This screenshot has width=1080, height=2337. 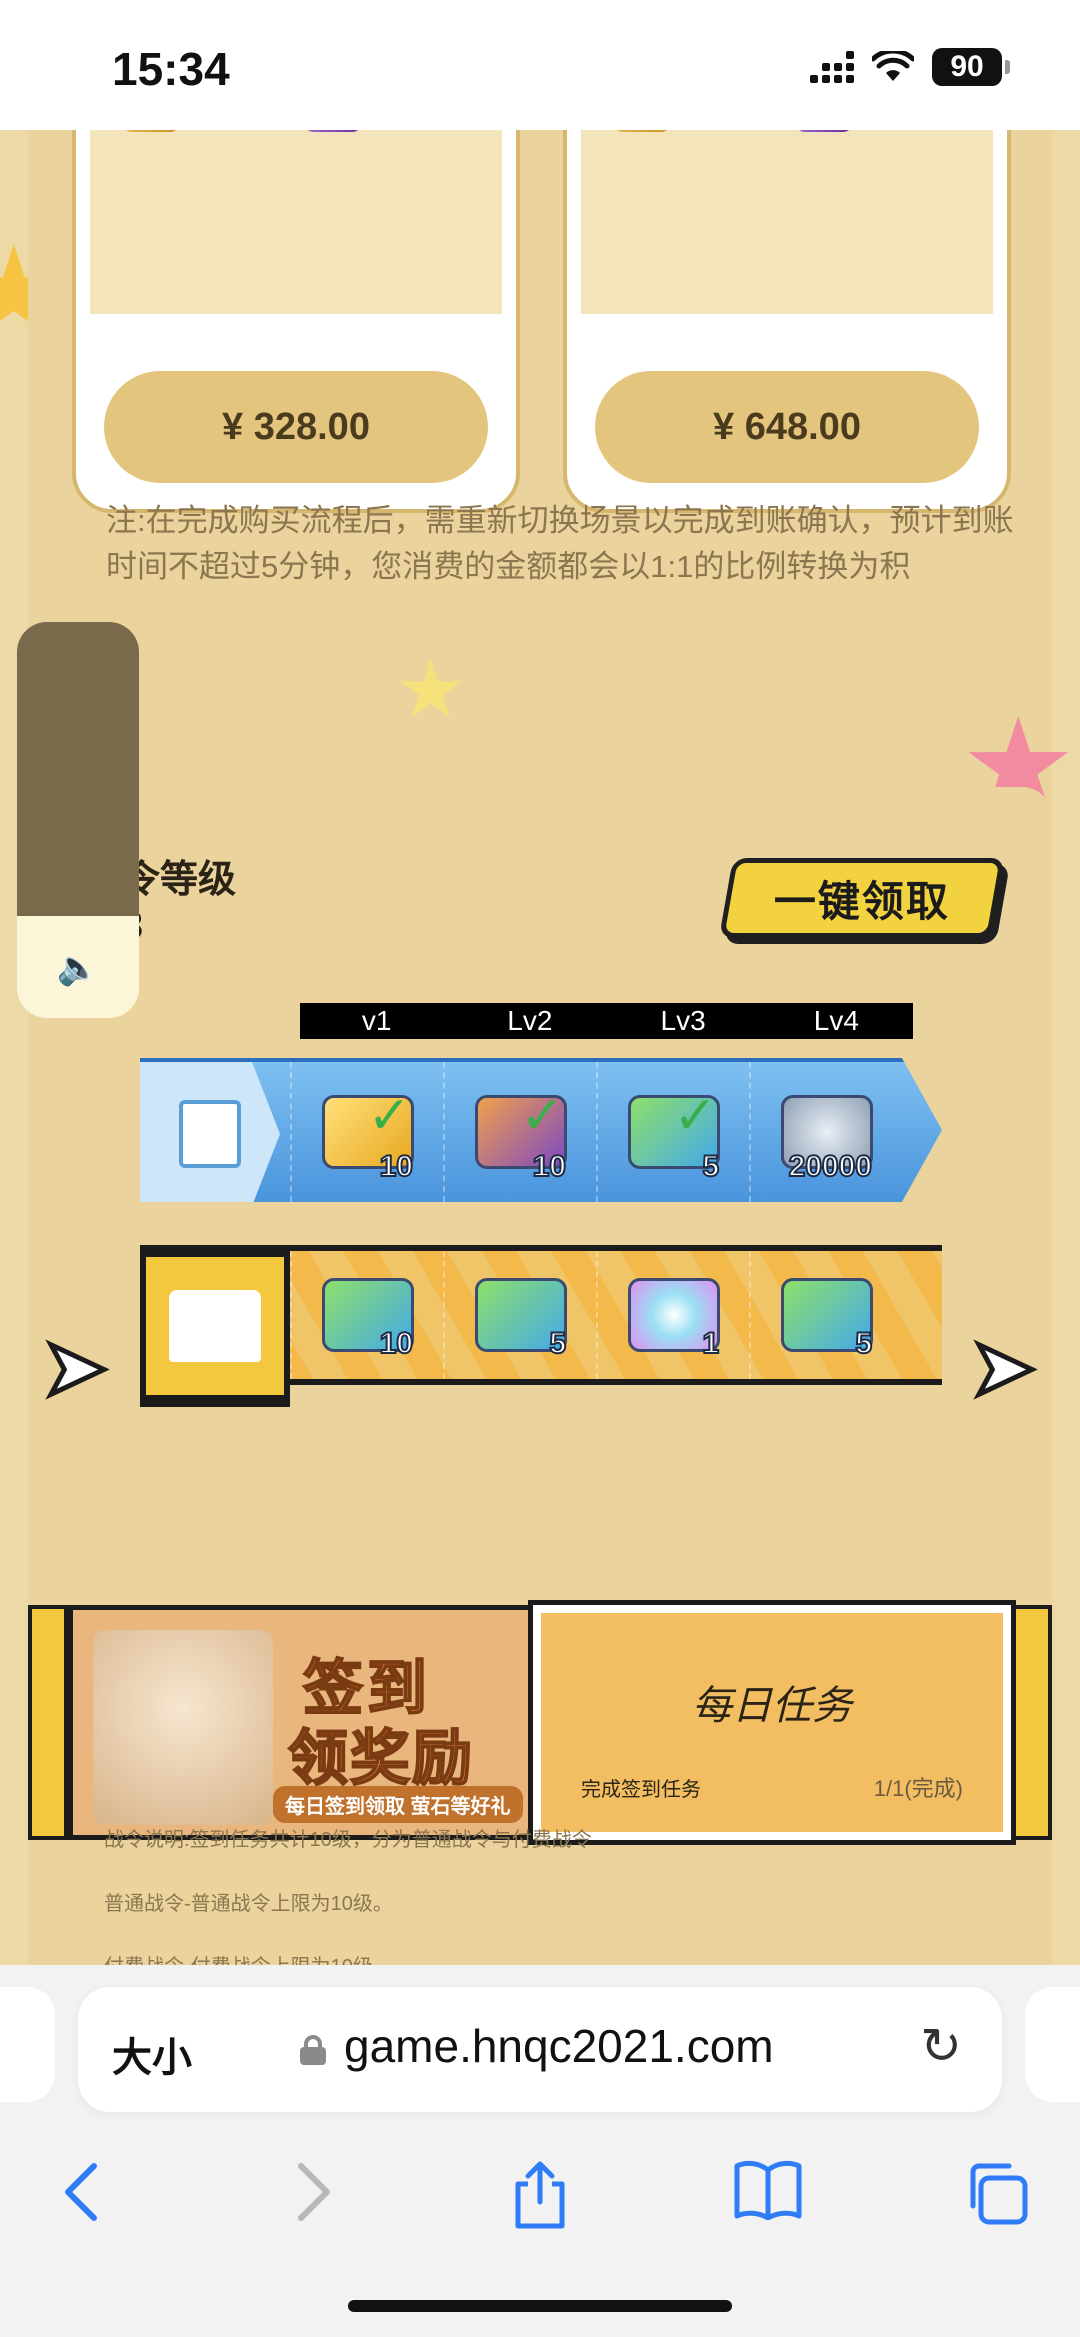 What do you see at coordinates (768, 2190) in the screenshot?
I see `bookmarks-icon` at bounding box center [768, 2190].